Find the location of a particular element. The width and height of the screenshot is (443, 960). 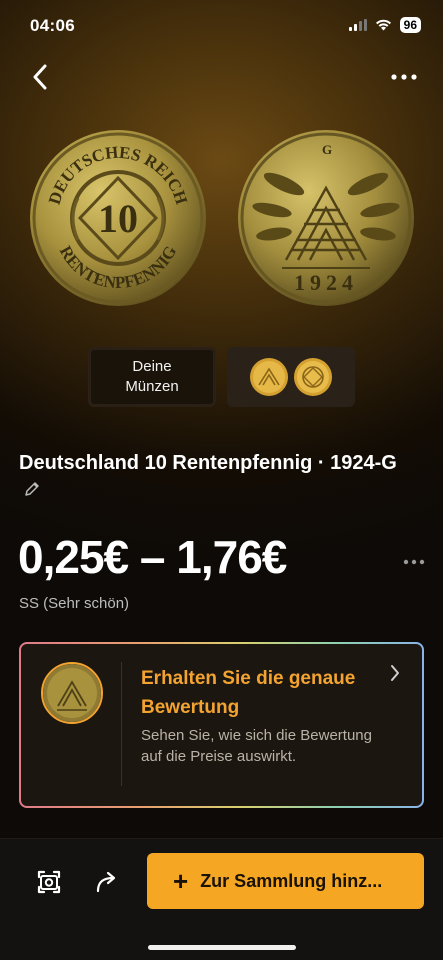

obverse-value-text: 10 is located at coordinates (118, 218).